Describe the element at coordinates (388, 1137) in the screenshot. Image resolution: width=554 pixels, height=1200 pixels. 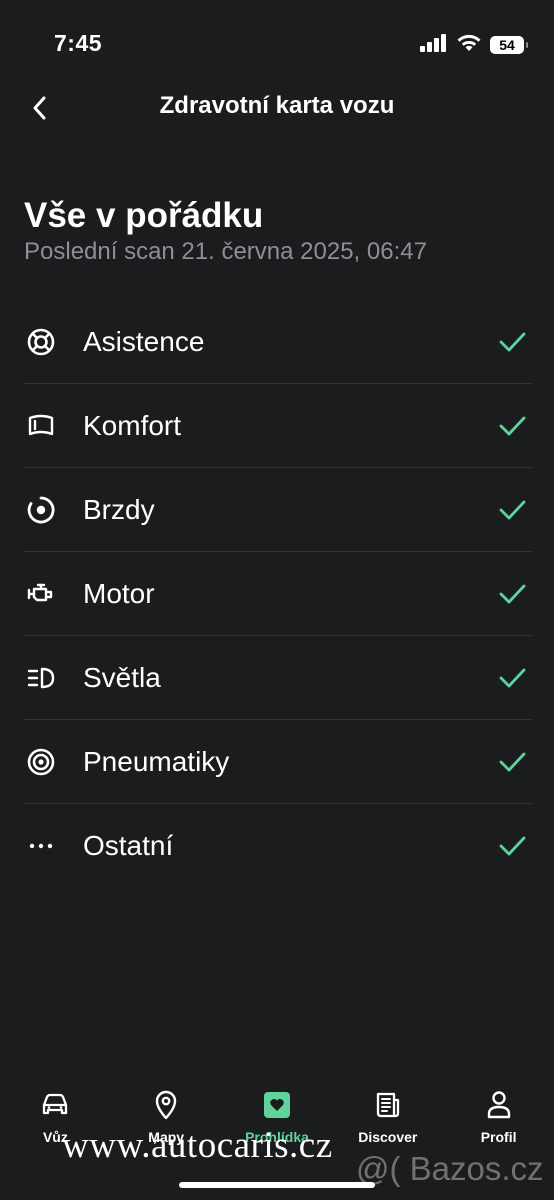
I see `tab-label: Discover` at that location.